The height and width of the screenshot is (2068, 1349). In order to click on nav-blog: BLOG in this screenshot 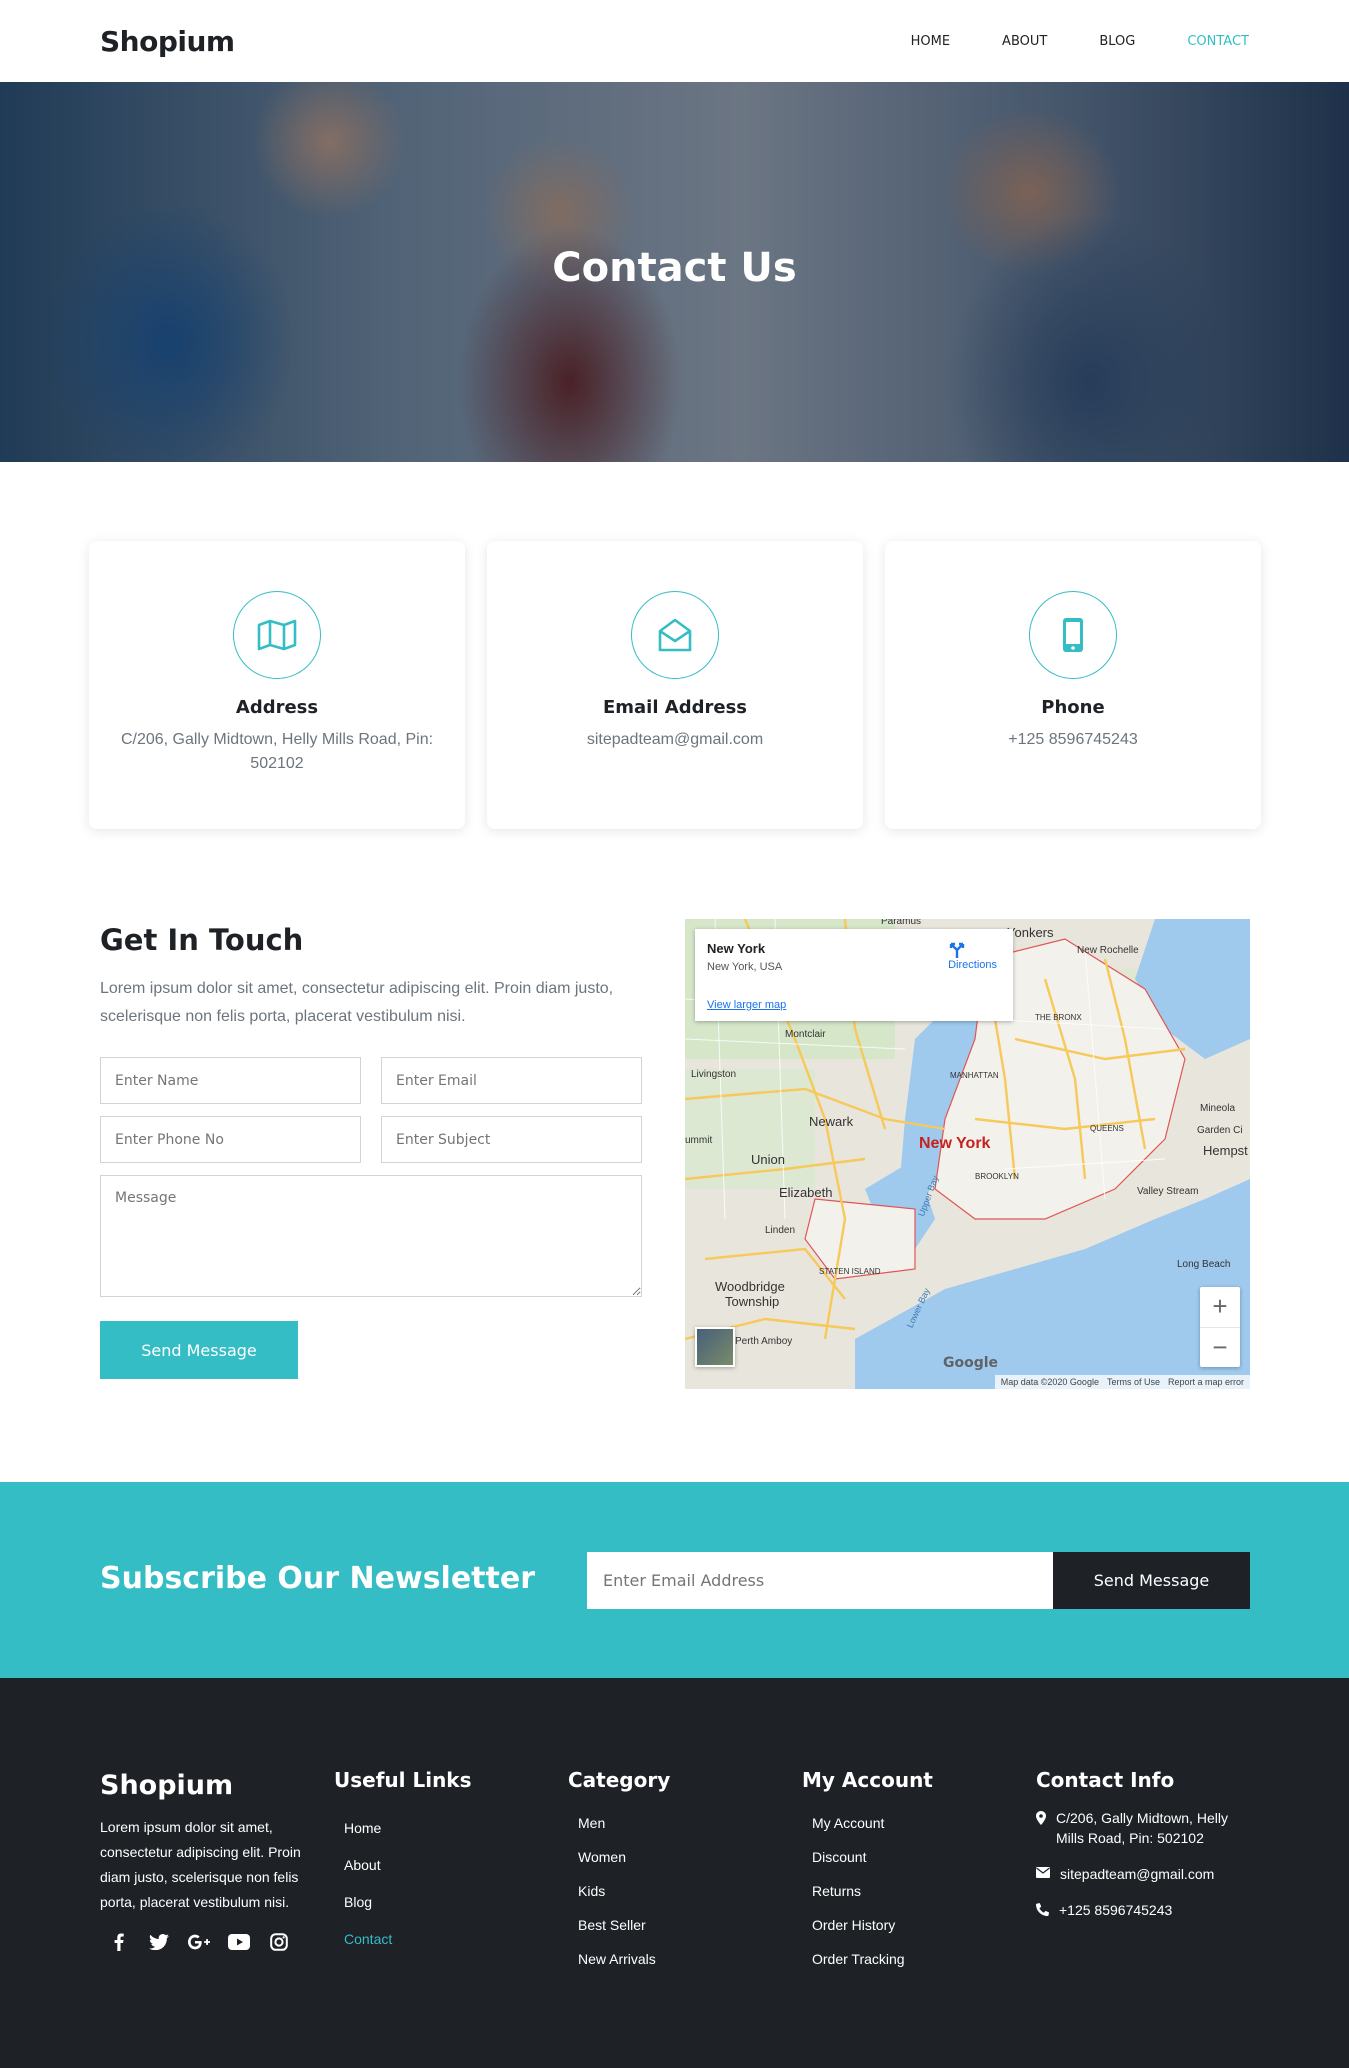, I will do `click(1117, 41)`.